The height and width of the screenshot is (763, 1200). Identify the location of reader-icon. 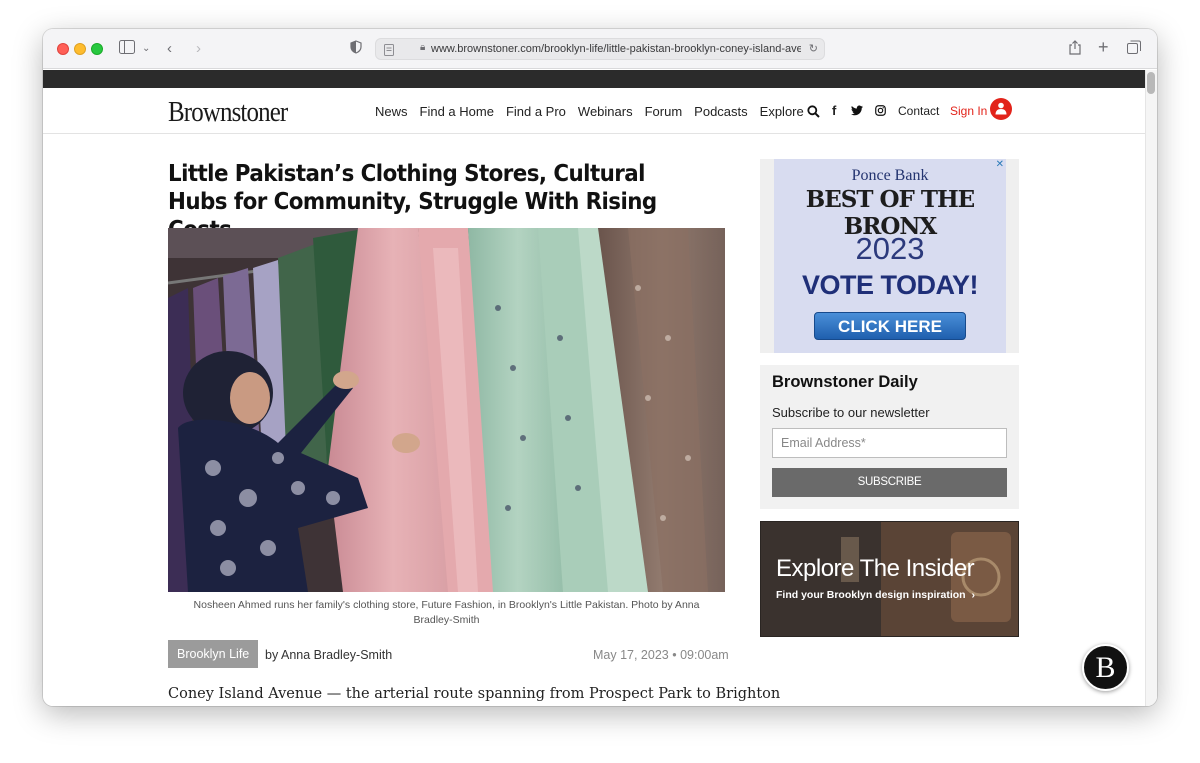
(389, 52).